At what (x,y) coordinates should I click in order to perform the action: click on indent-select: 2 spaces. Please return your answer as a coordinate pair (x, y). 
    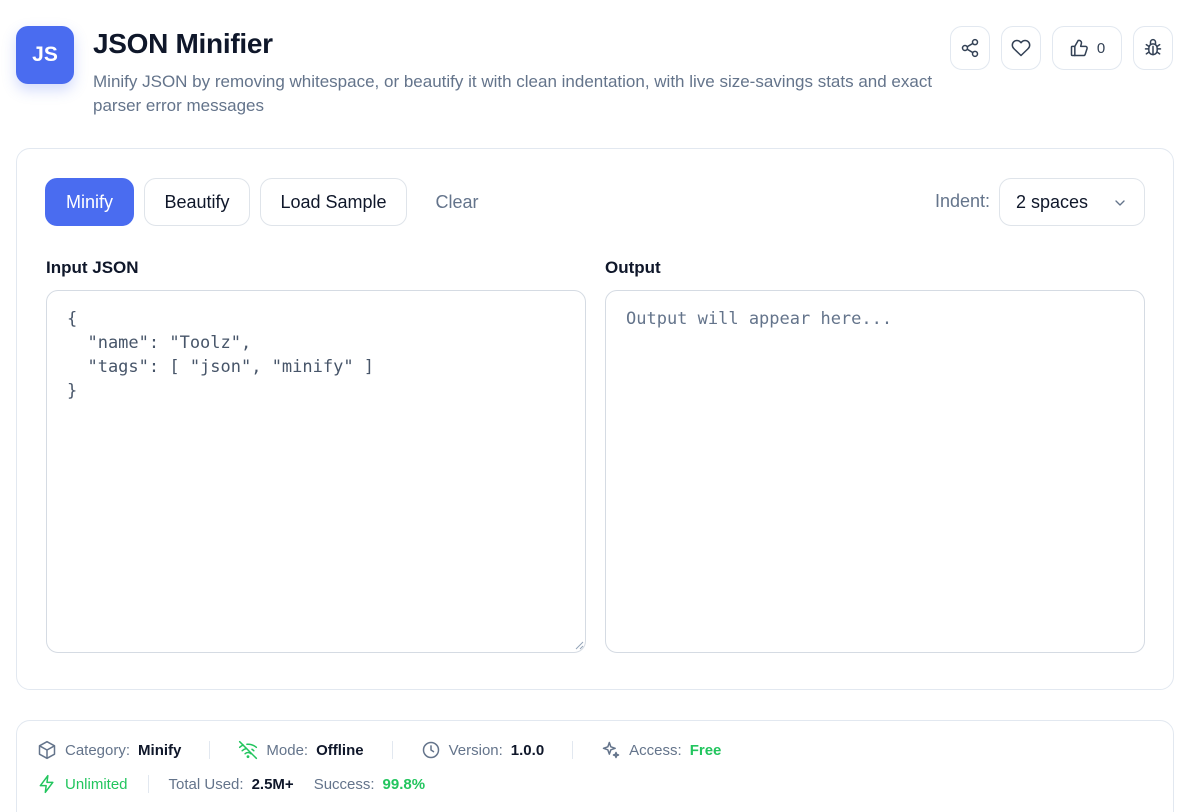
    Looking at the image, I should click on (1072, 202).